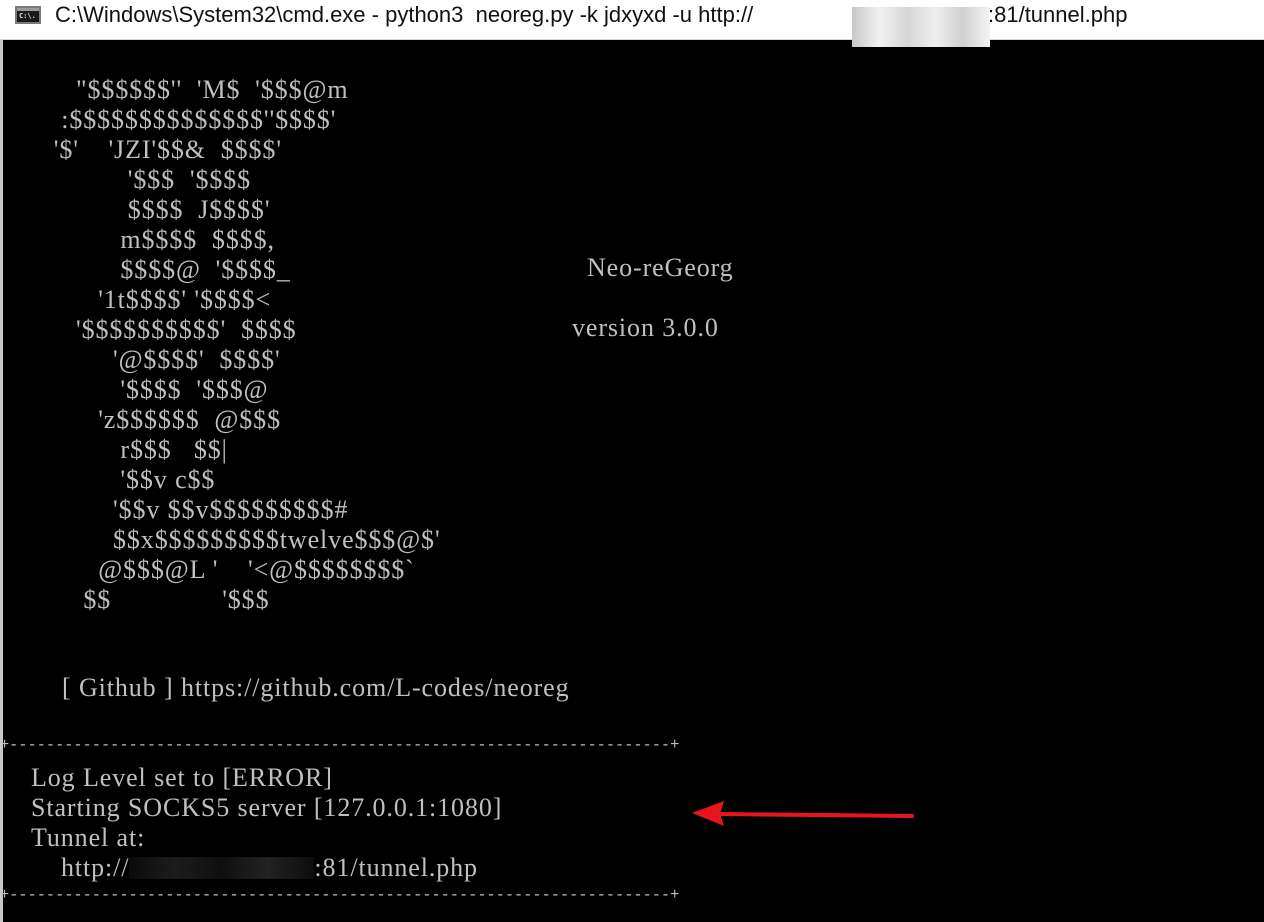 This screenshot has height=922, width=1264. Describe the element at coordinates (28, 9) in the screenshot. I see `cmd-icon-bar` at that location.